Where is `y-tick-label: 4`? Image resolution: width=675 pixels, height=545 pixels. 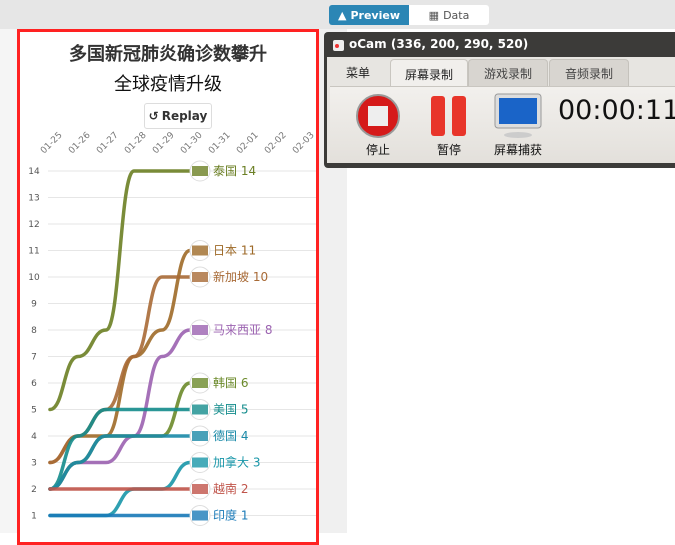 y-tick-label: 4 is located at coordinates (34, 437).